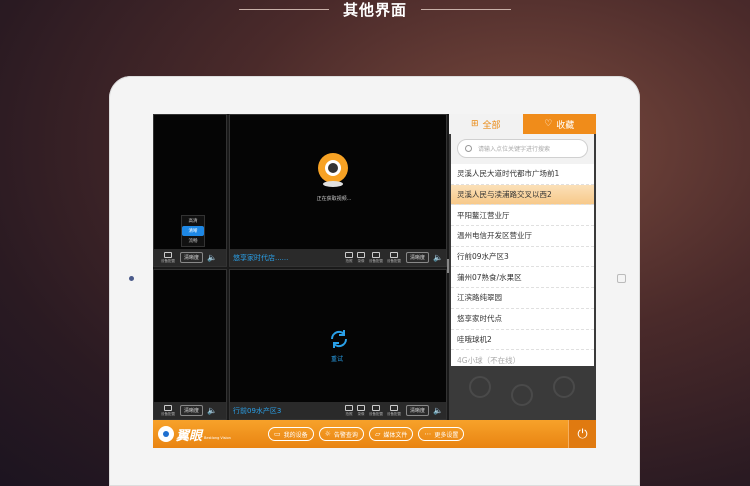  What do you see at coordinates (217, 437) in the screenshot?
I see `brand-subtitle: Bestlong Vision` at bounding box center [217, 437].